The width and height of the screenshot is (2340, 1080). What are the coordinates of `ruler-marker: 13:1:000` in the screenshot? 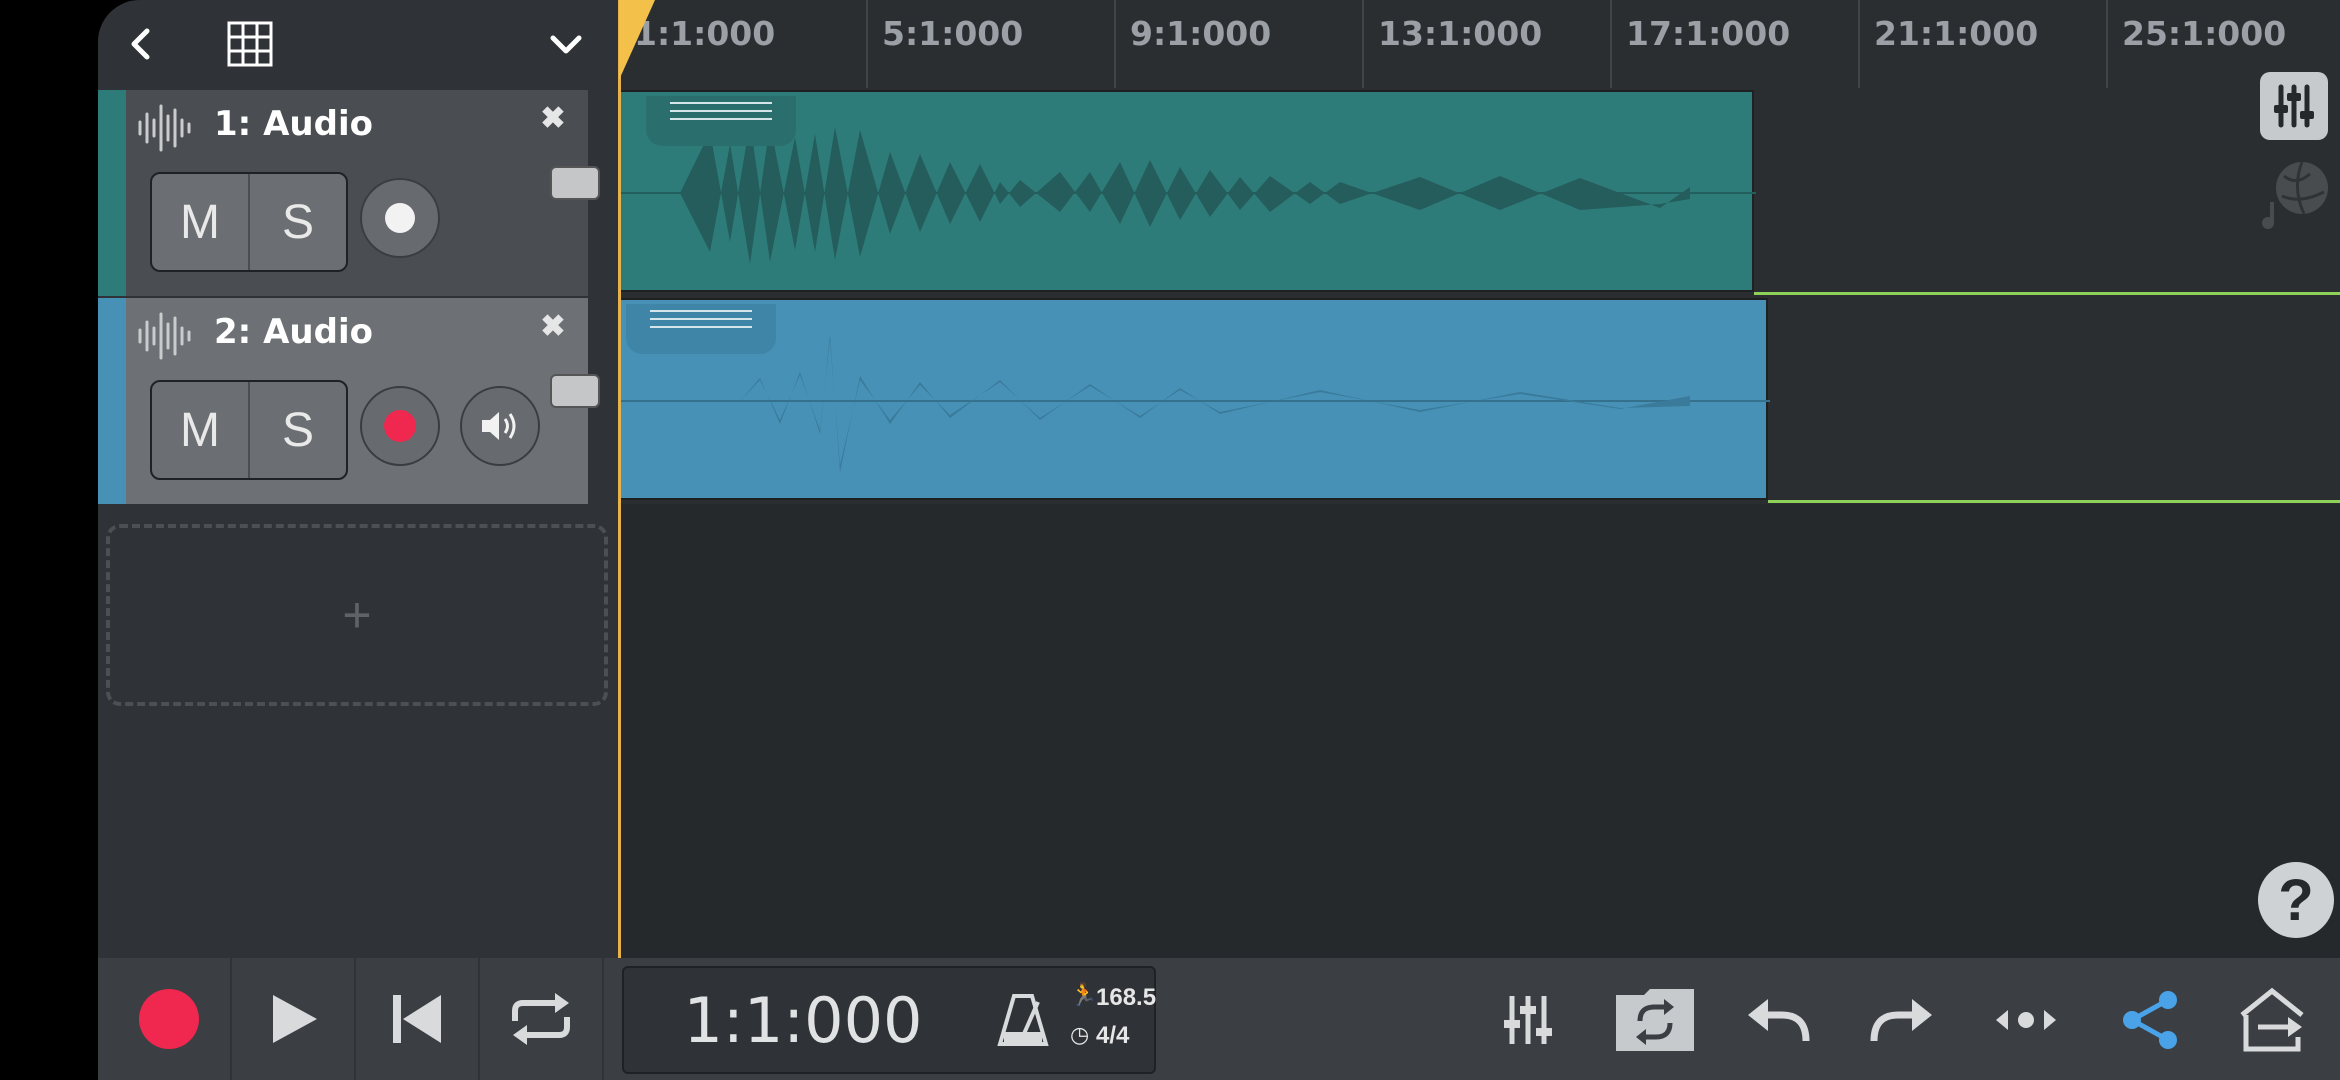 It's located at (1452, 44).